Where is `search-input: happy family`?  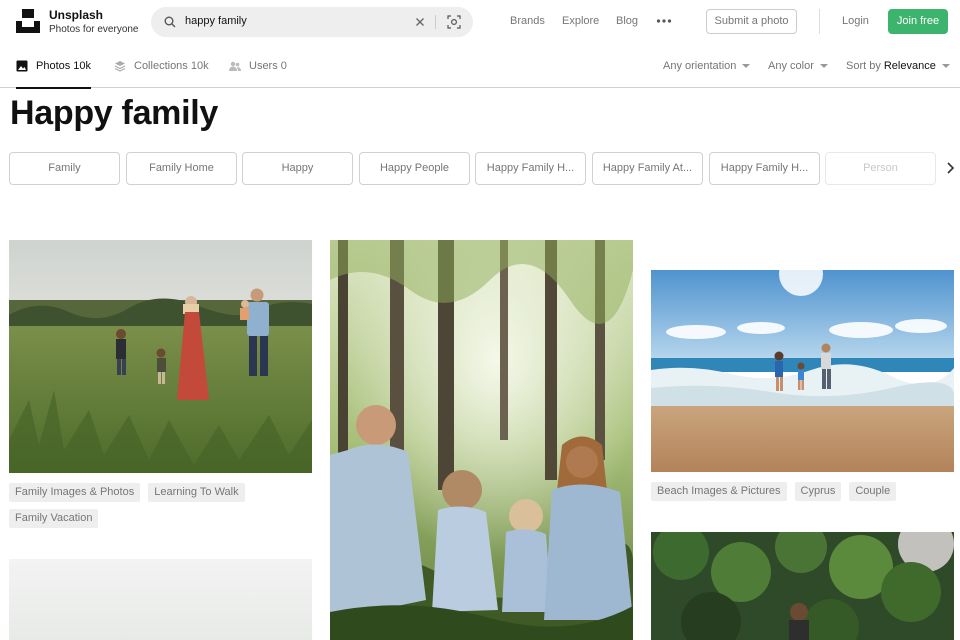
search-input: happy family is located at coordinates (216, 21).